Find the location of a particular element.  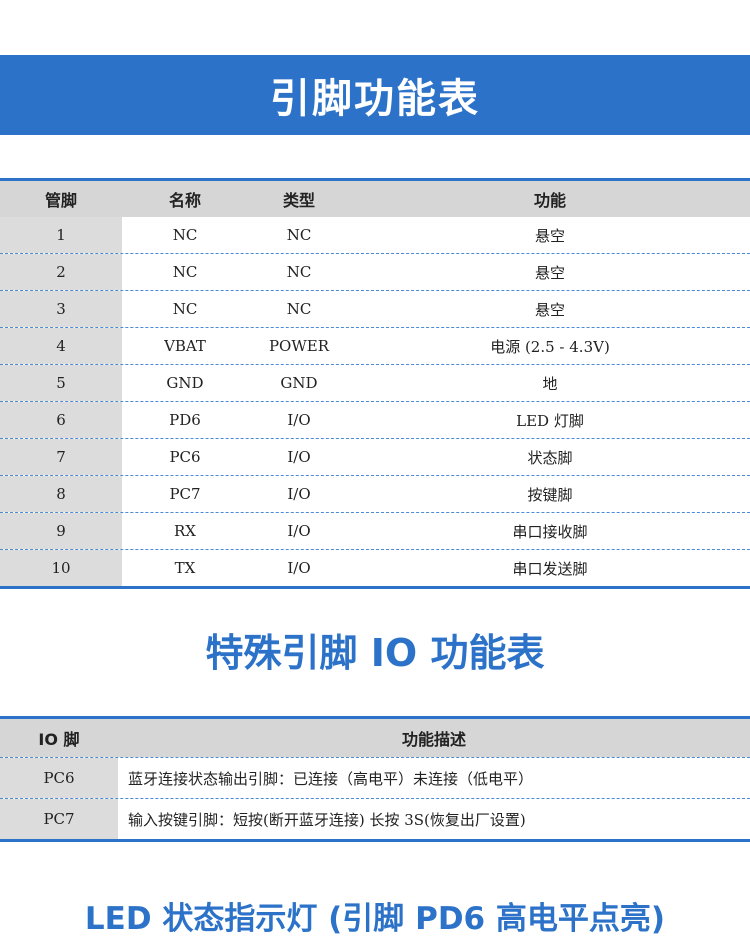

cell-function: 串口接收脚 is located at coordinates (550, 531).